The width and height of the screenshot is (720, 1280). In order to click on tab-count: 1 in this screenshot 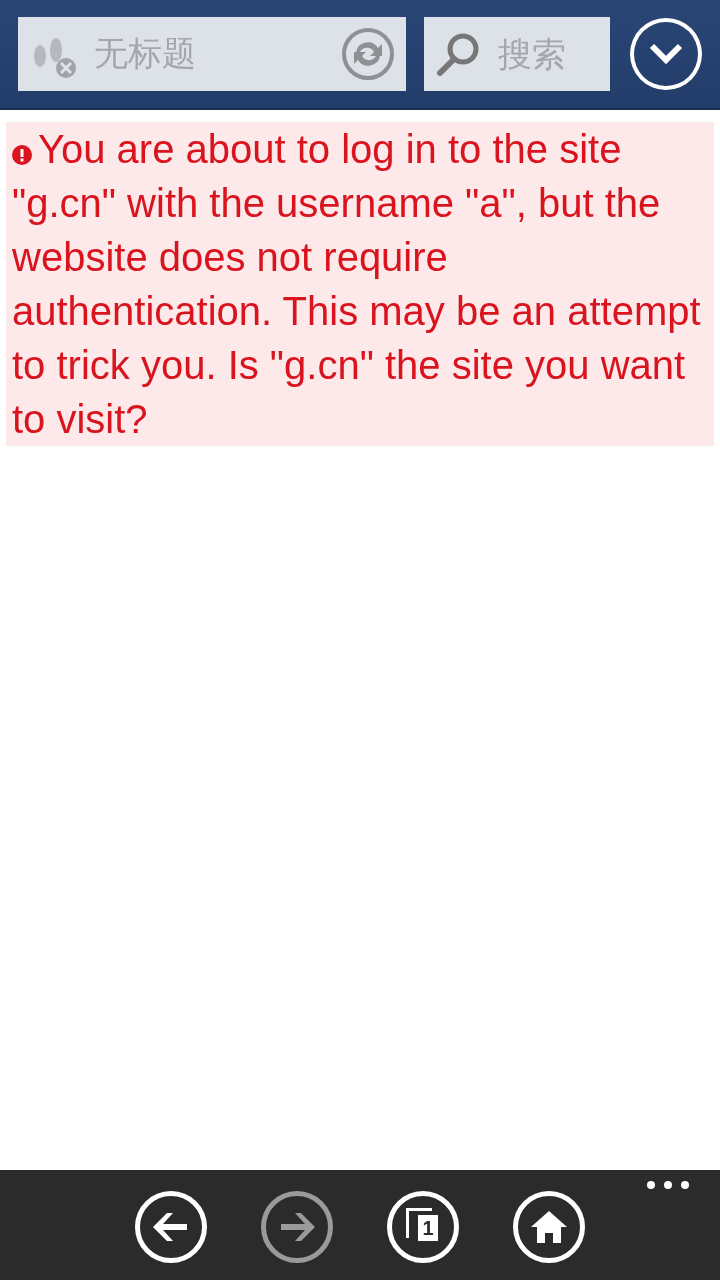, I will do `click(428, 1228)`.